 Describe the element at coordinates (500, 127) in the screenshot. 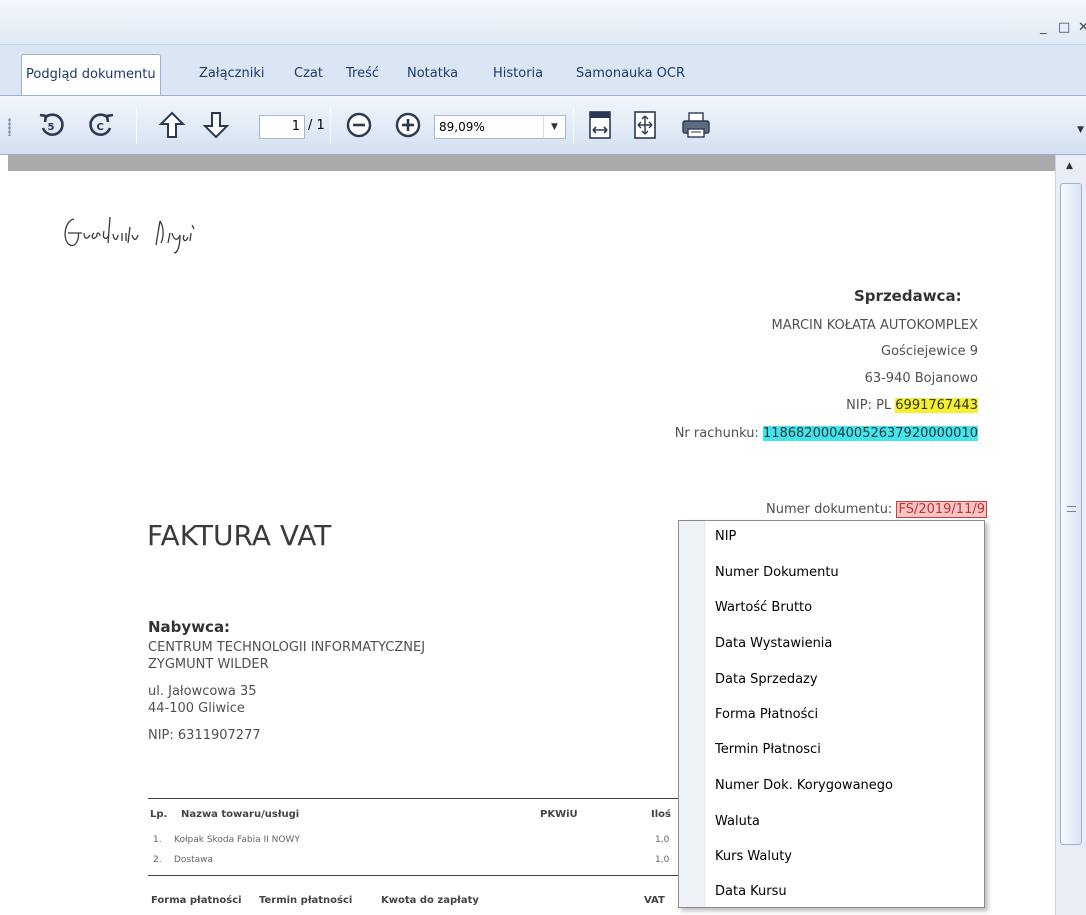

I see `zoom-select: 89,09% ▼` at that location.